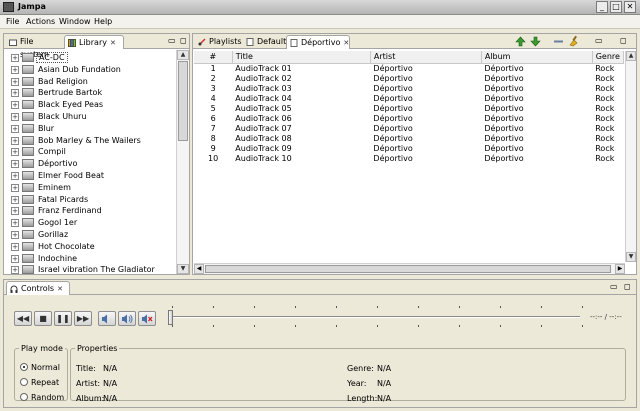 This screenshot has height=411, width=640. Describe the element at coordinates (183, 101) in the screenshot. I see `scroll-thumb` at that location.